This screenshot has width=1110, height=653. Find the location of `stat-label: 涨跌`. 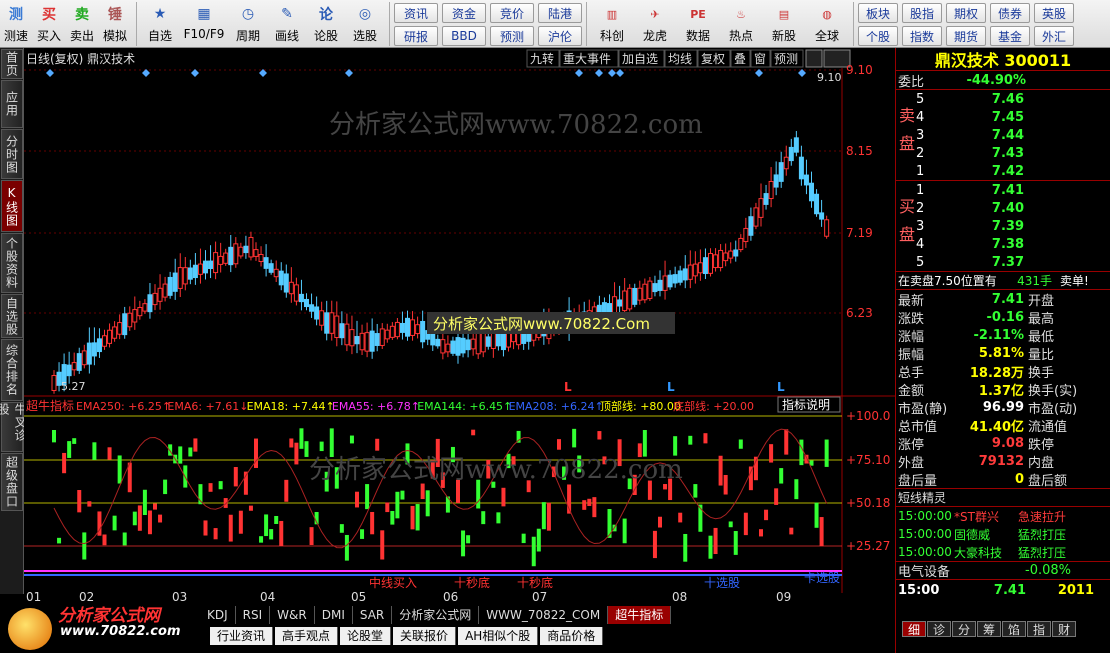

stat-label: 涨跌 is located at coordinates (911, 319).